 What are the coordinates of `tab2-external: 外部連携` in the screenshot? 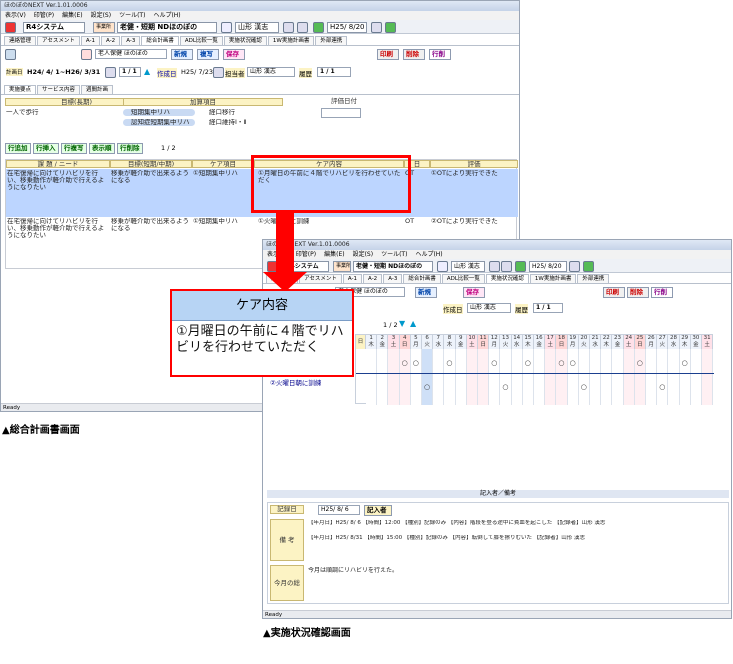 It's located at (593, 278).